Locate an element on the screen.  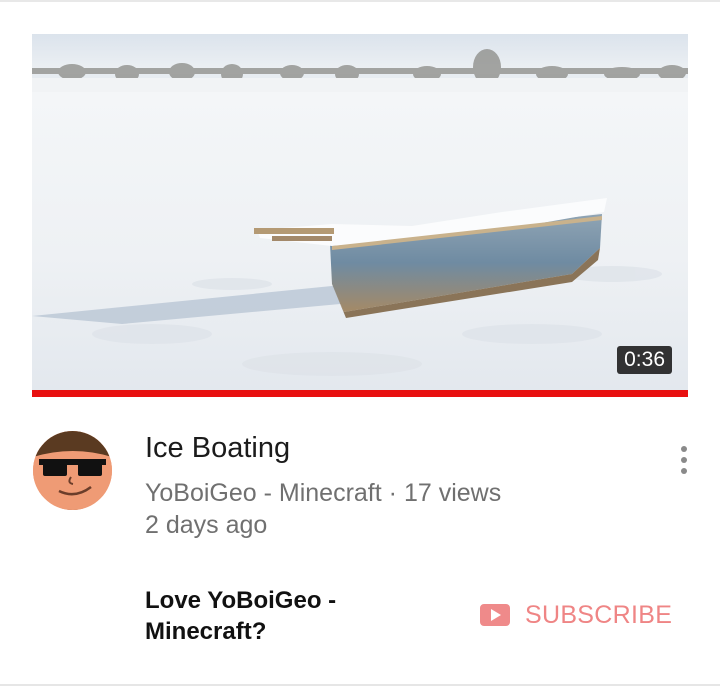
channel-name: YoBoiGeo - Minecraft is located at coordinates (263, 493).